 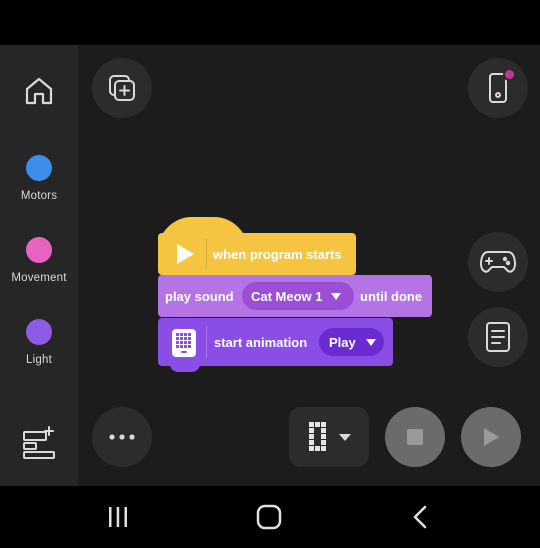 What do you see at coordinates (185, 254) in the screenshot?
I see `play-flag-icon` at bounding box center [185, 254].